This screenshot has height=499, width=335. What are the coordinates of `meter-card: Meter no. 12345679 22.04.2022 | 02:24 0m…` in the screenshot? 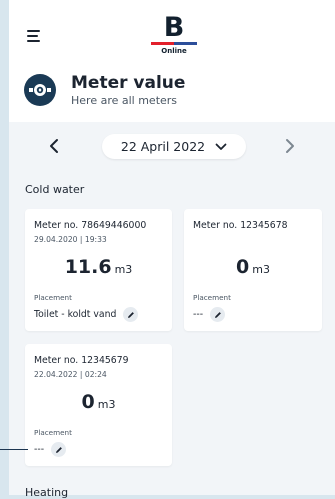 It's located at (98, 405).